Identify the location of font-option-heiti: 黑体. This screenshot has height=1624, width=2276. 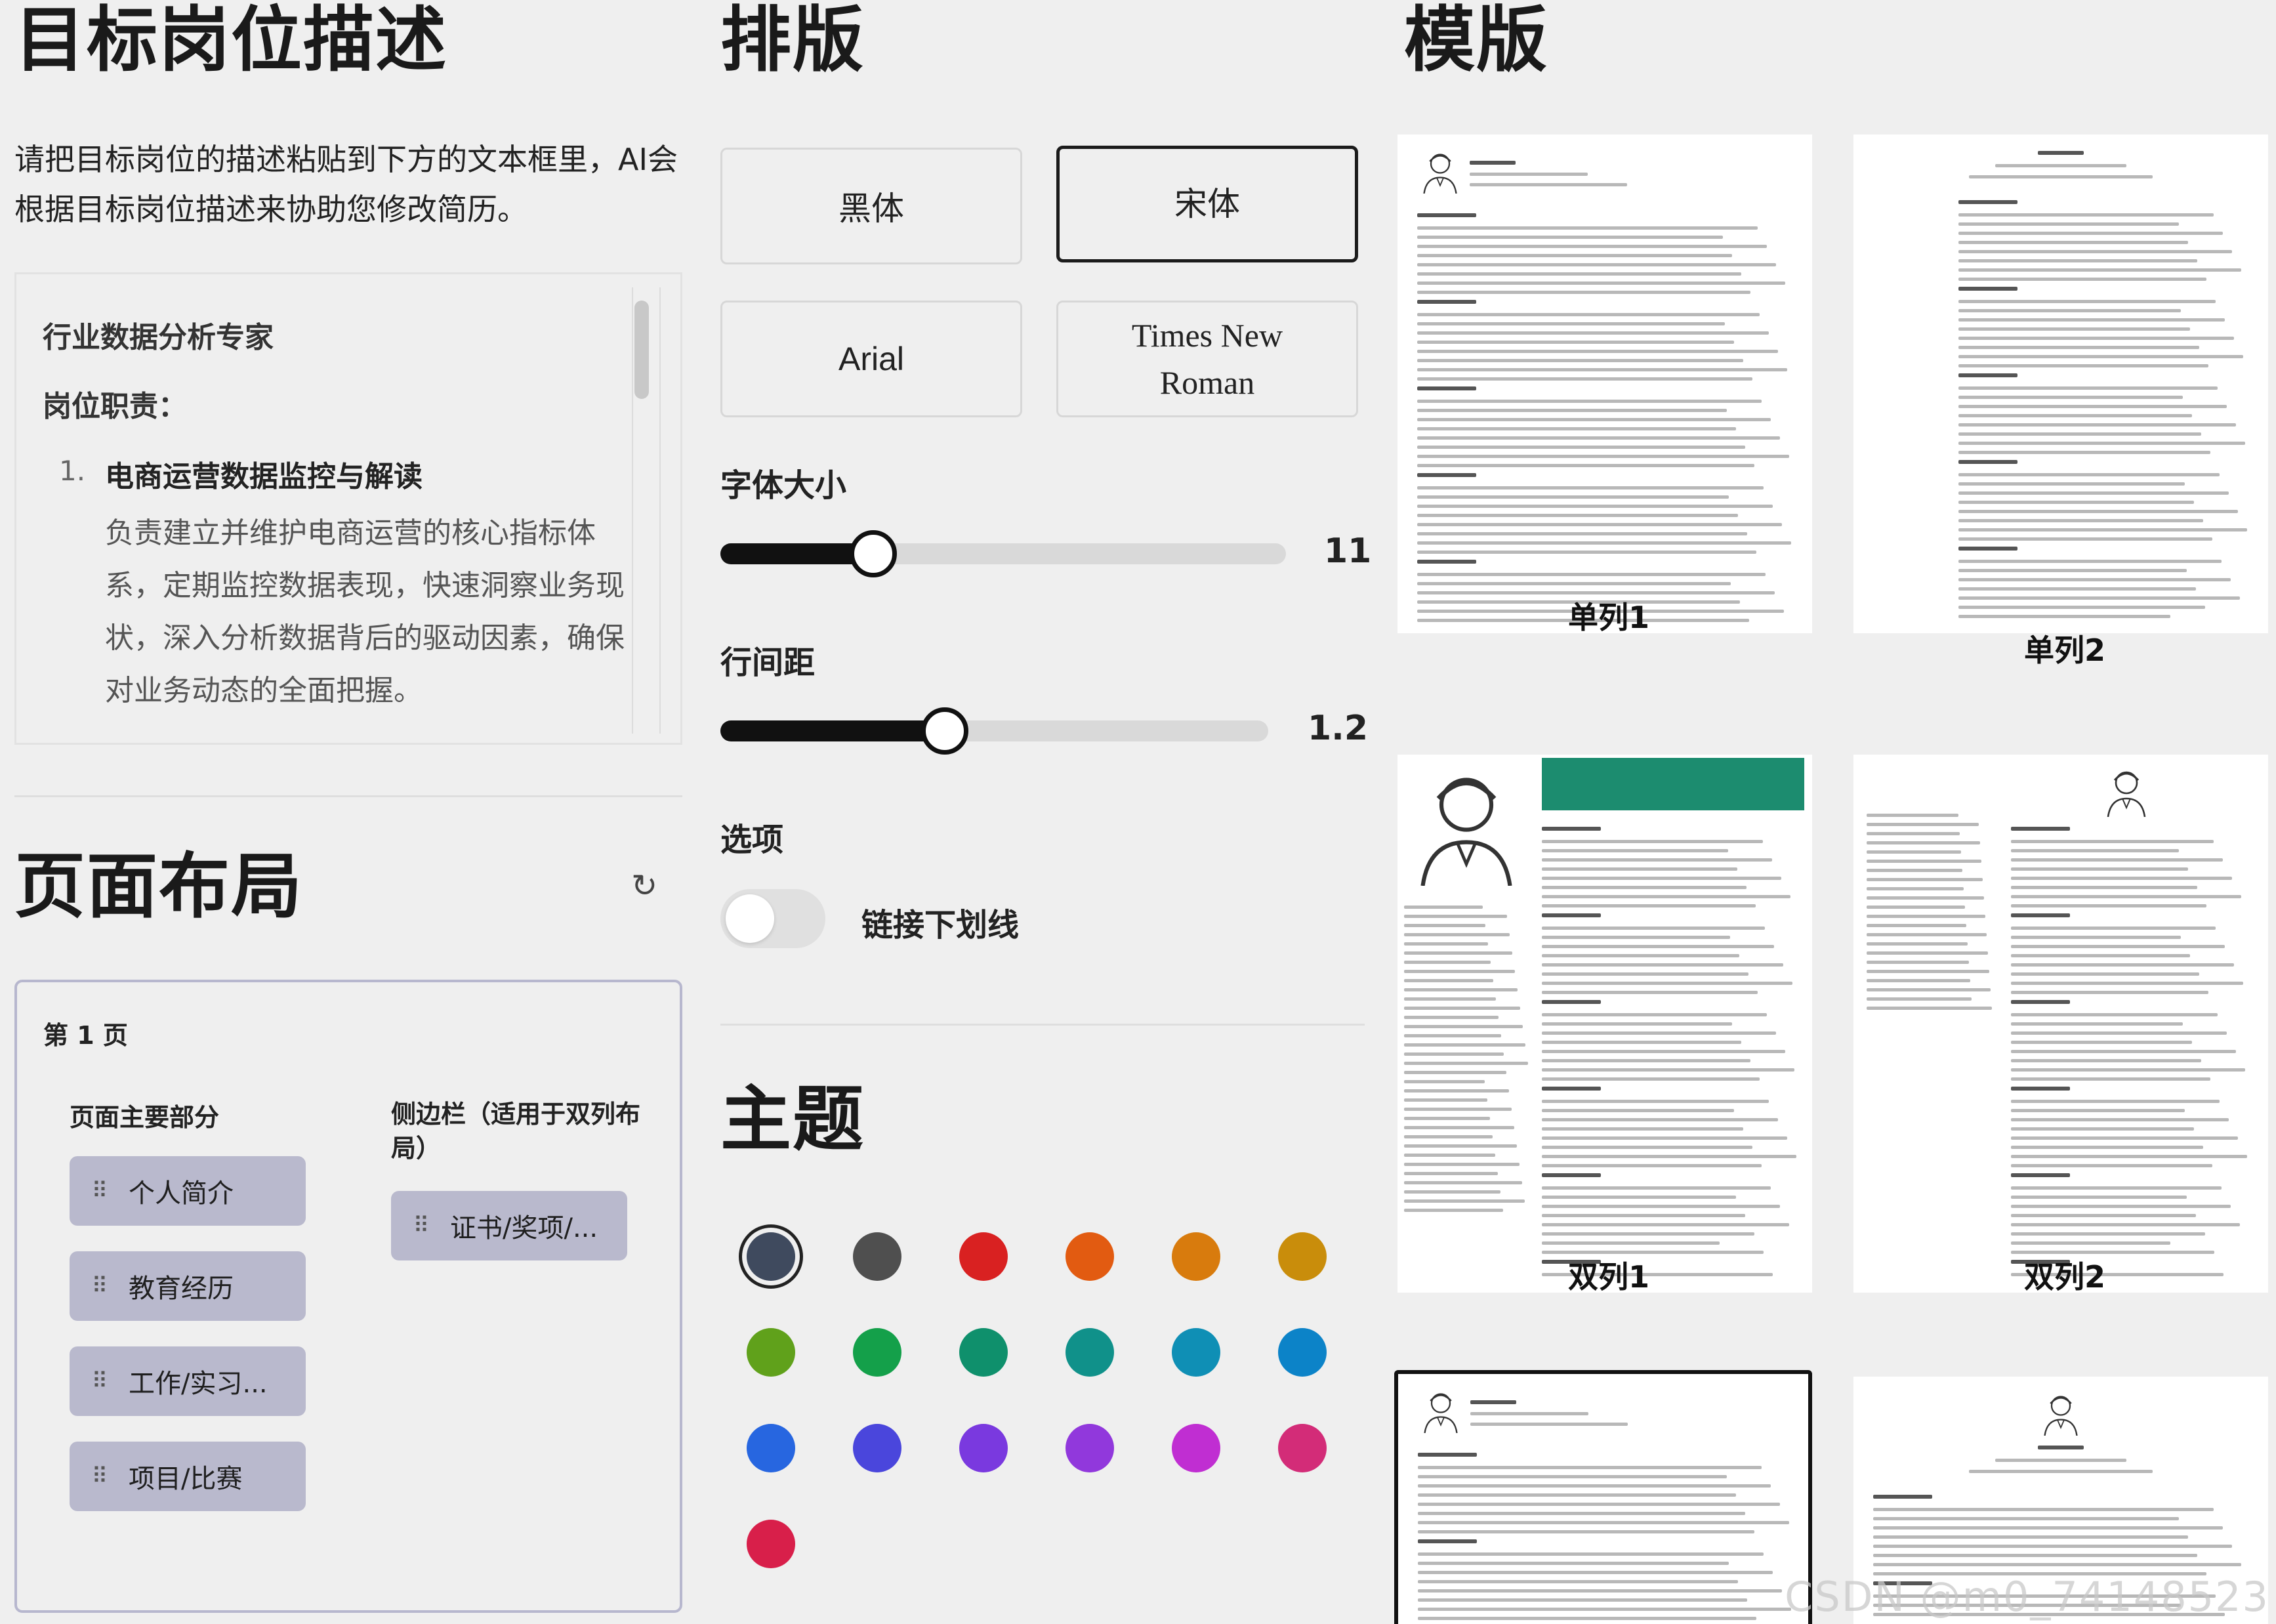
(871, 206).